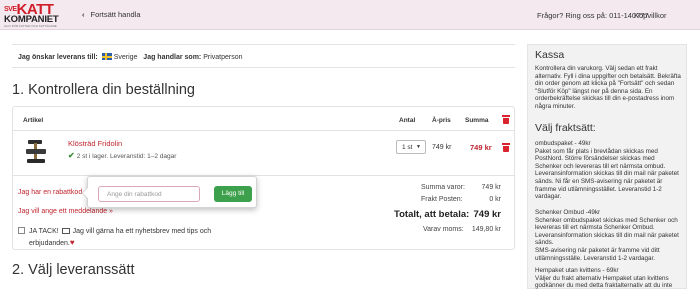 The image size is (700, 289). Describe the element at coordinates (407, 120) in the screenshot. I see `col-qty: Antal` at that location.